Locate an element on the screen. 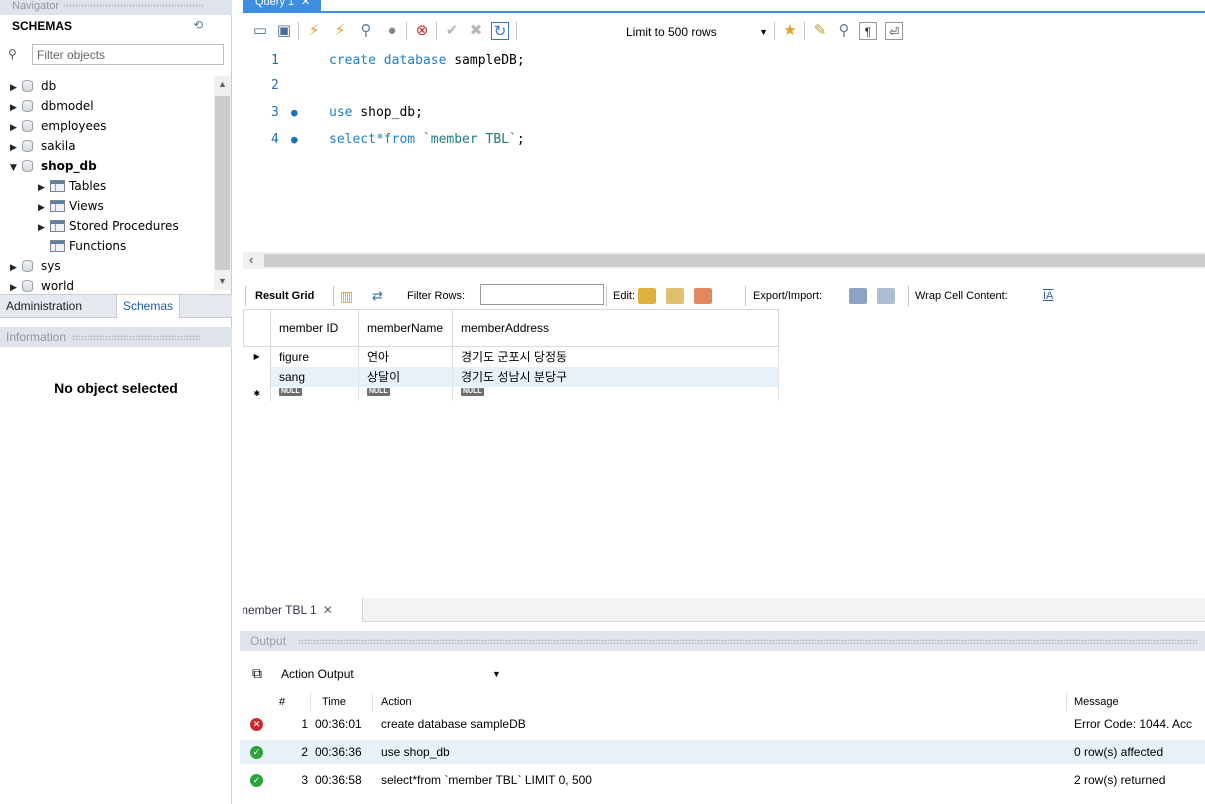  refresh-icon: ⟲ is located at coordinates (198, 25).